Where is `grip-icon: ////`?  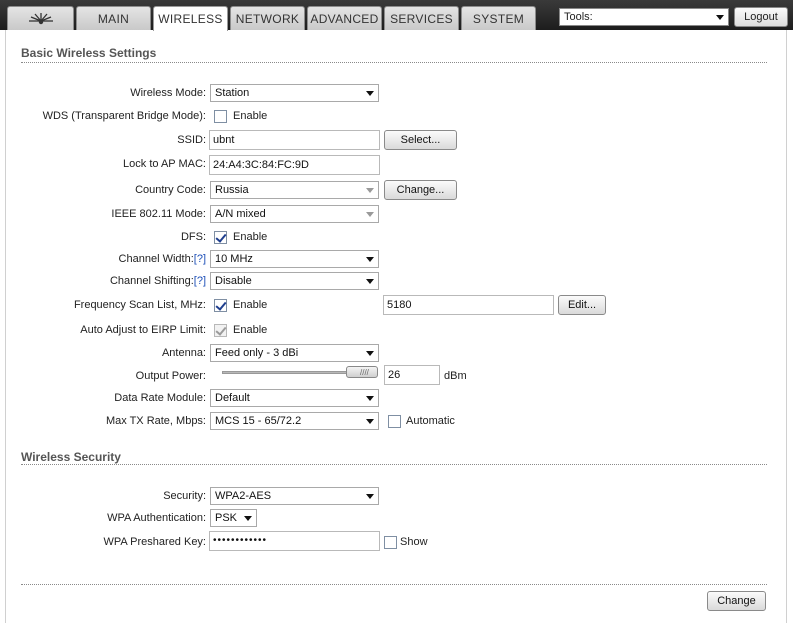 grip-icon: //// is located at coordinates (364, 372).